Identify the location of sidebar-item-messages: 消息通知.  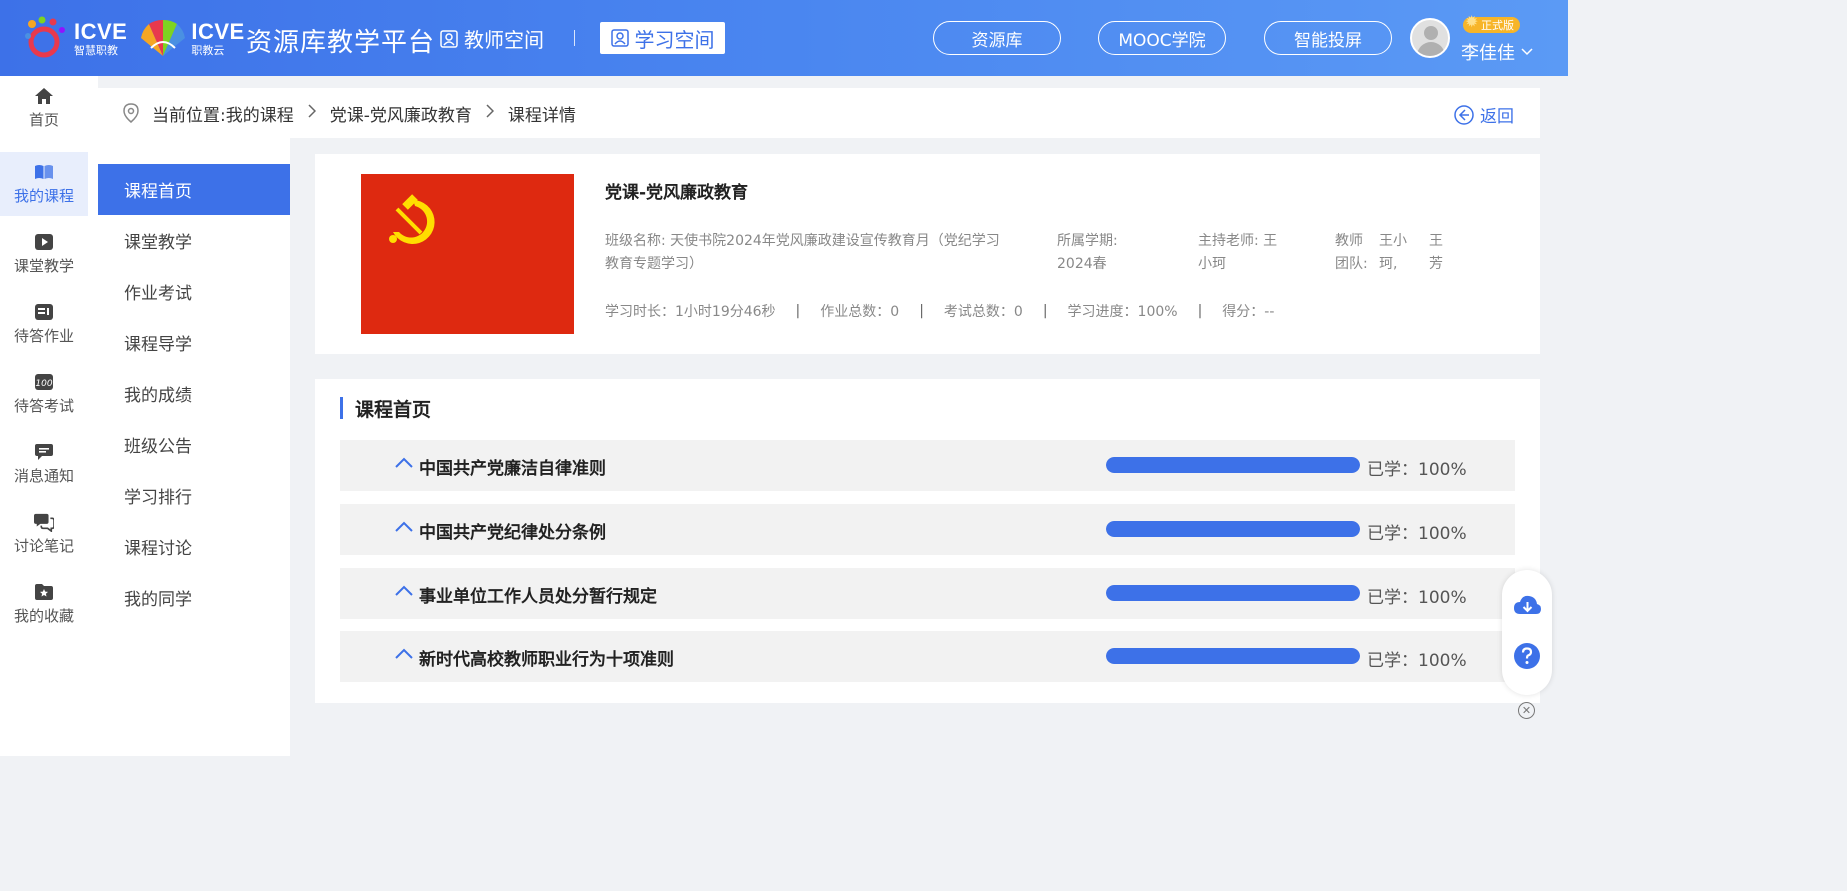
(44, 464).